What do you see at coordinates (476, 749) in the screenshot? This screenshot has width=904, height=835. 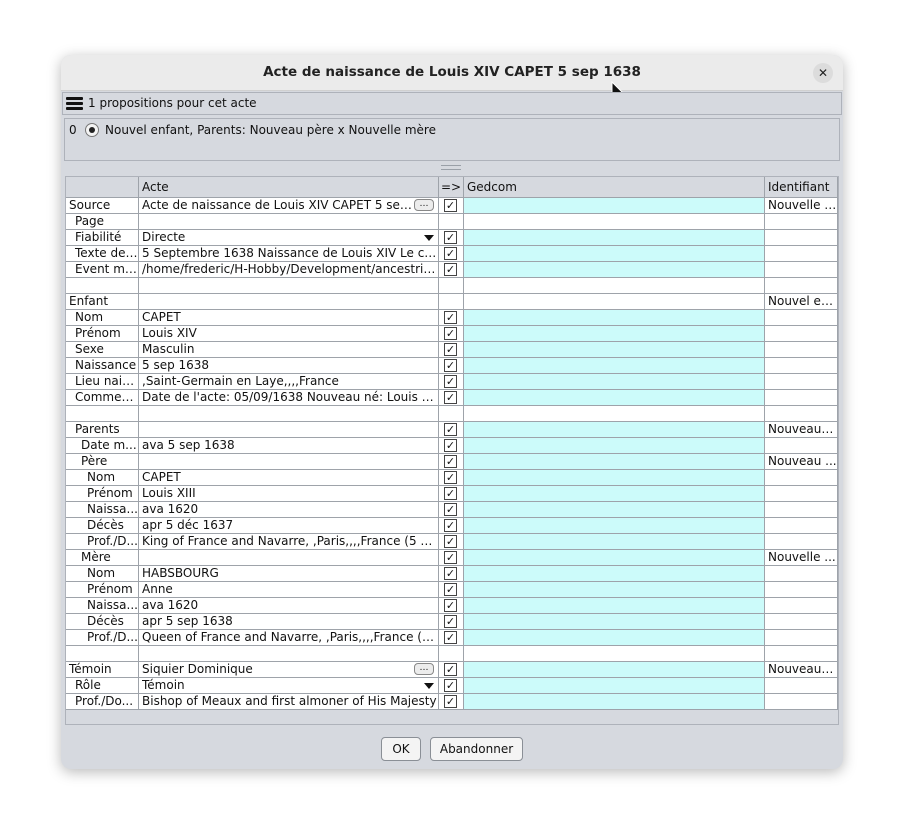 I see `cancel-button: Abandonner` at bounding box center [476, 749].